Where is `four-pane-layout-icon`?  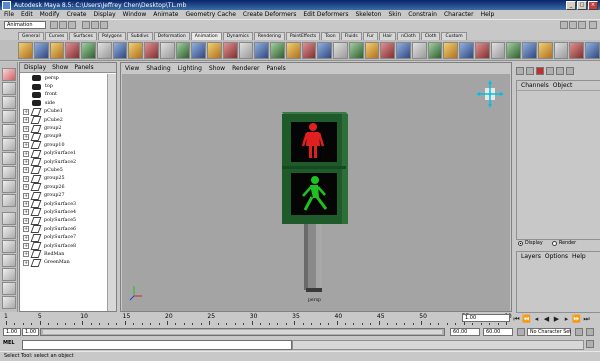 four-pane-layout-icon is located at coordinates (9, 232).